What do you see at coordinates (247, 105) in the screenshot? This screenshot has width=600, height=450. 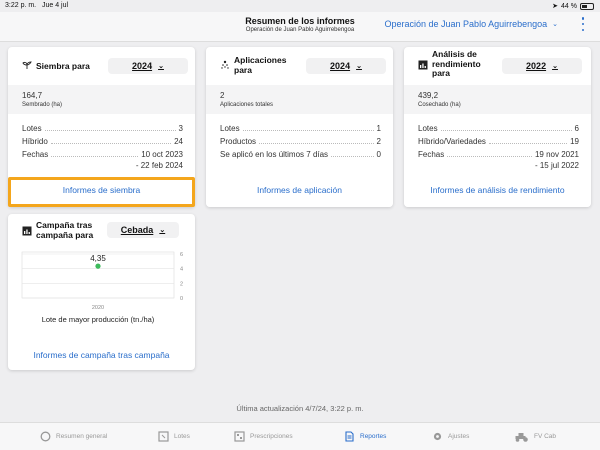 I see `summary-label: Aplicaciones totales` at bounding box center [247, 105].